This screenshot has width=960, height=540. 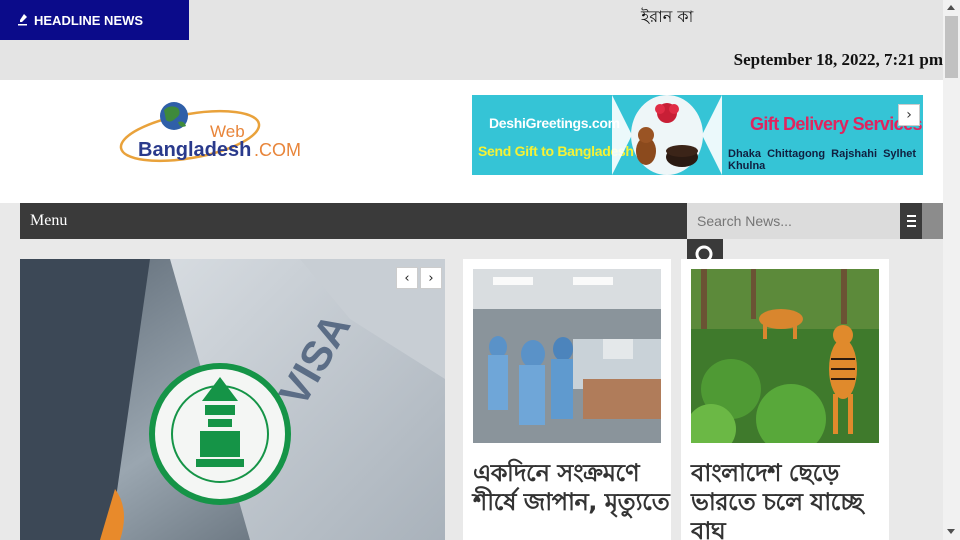 I want to click on scroll-down-arrow-icon, so click(x=951, y=531).